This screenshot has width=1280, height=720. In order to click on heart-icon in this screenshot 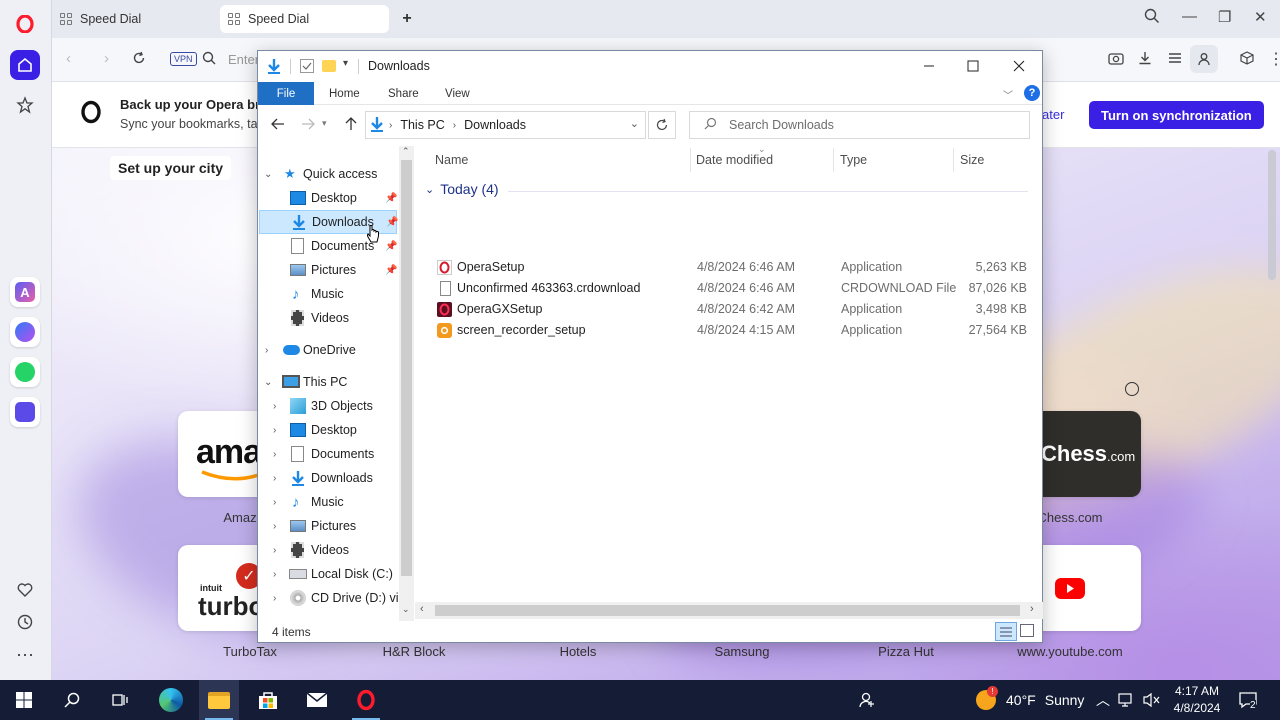, I will do `click(25, 590)`.